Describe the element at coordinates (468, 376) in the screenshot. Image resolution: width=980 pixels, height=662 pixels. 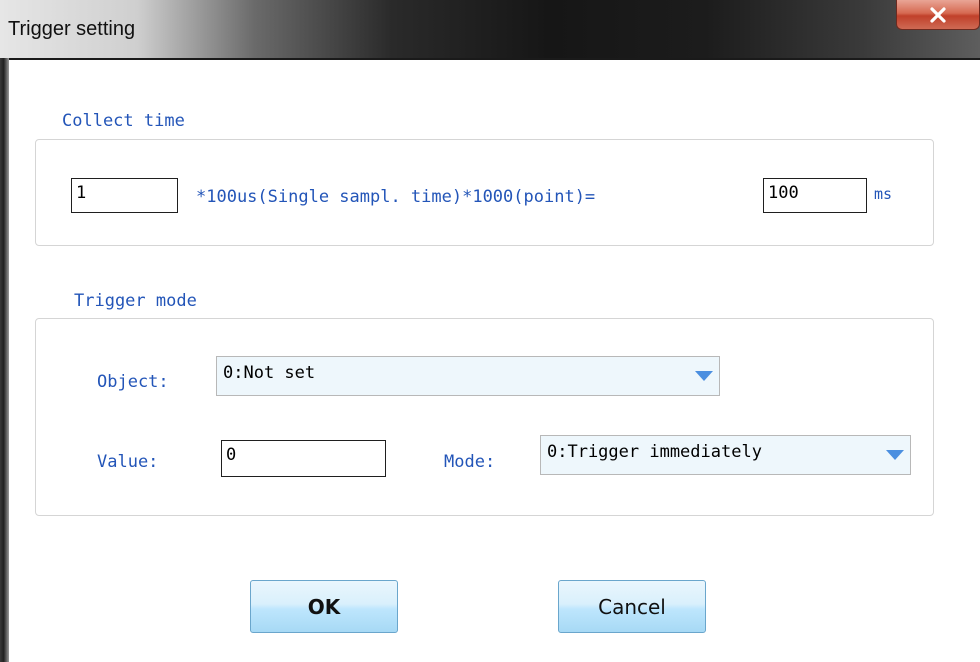
I see `object-select: 0:Not set` at that location.